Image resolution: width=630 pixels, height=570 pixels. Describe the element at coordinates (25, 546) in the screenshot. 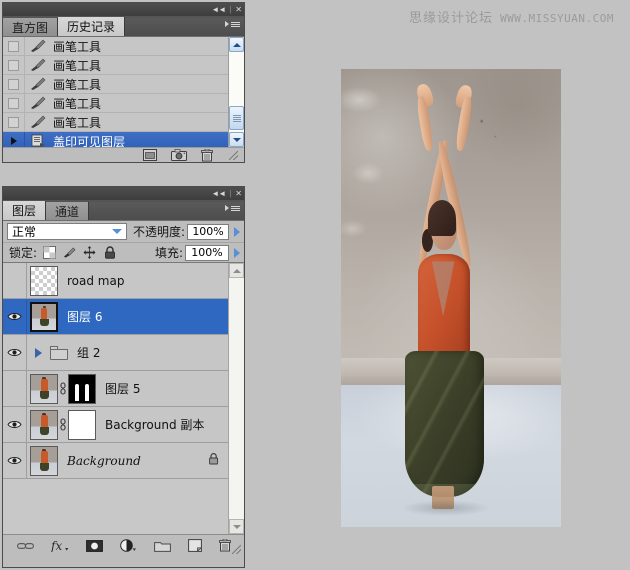

I see `link-layers-icon` at that location.